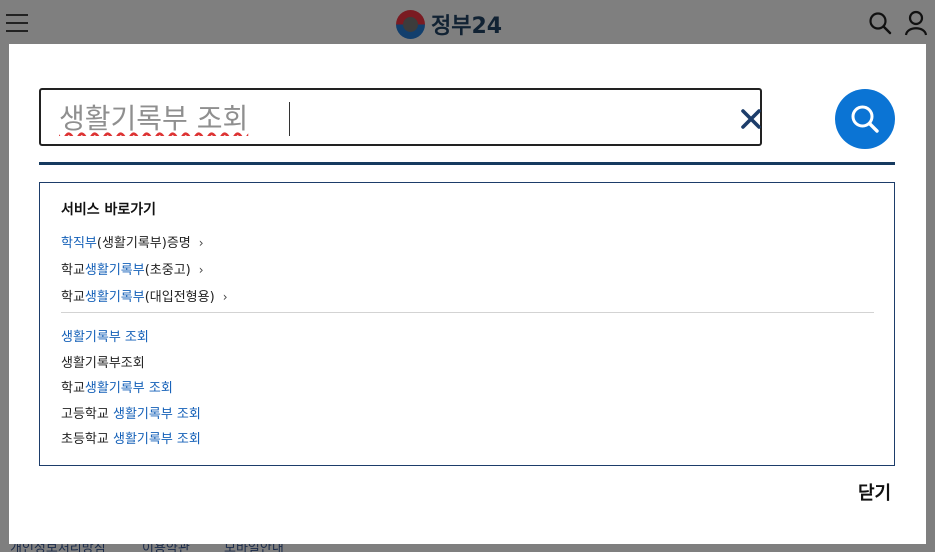  I want to click on item-text: 생활기록부조회, so click(103, 363).